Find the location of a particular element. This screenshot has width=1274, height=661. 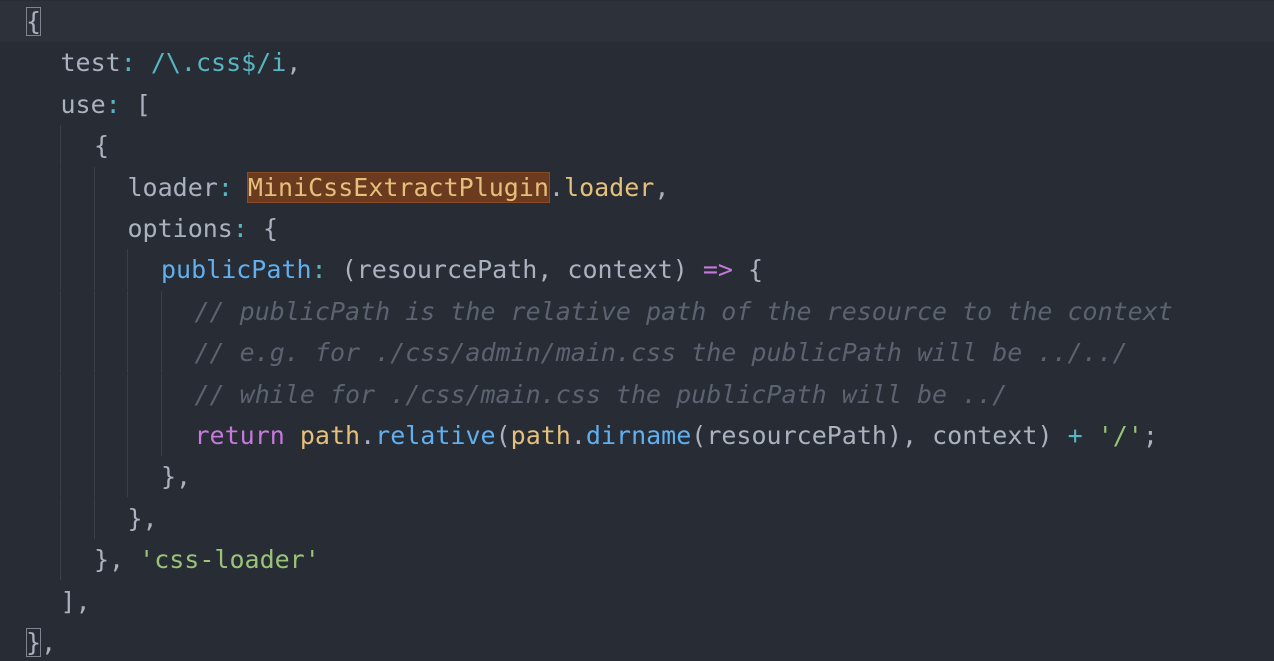

code-token: publicPath is located at coordinates (236, 270).